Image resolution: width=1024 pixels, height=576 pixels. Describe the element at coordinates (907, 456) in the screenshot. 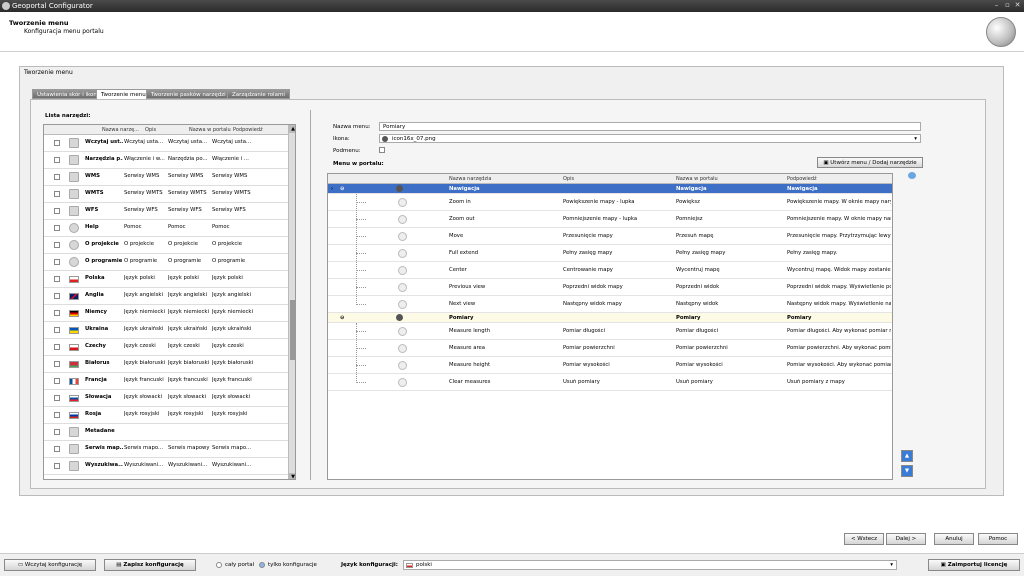

I see `move-up-icon: ▲` at that location.